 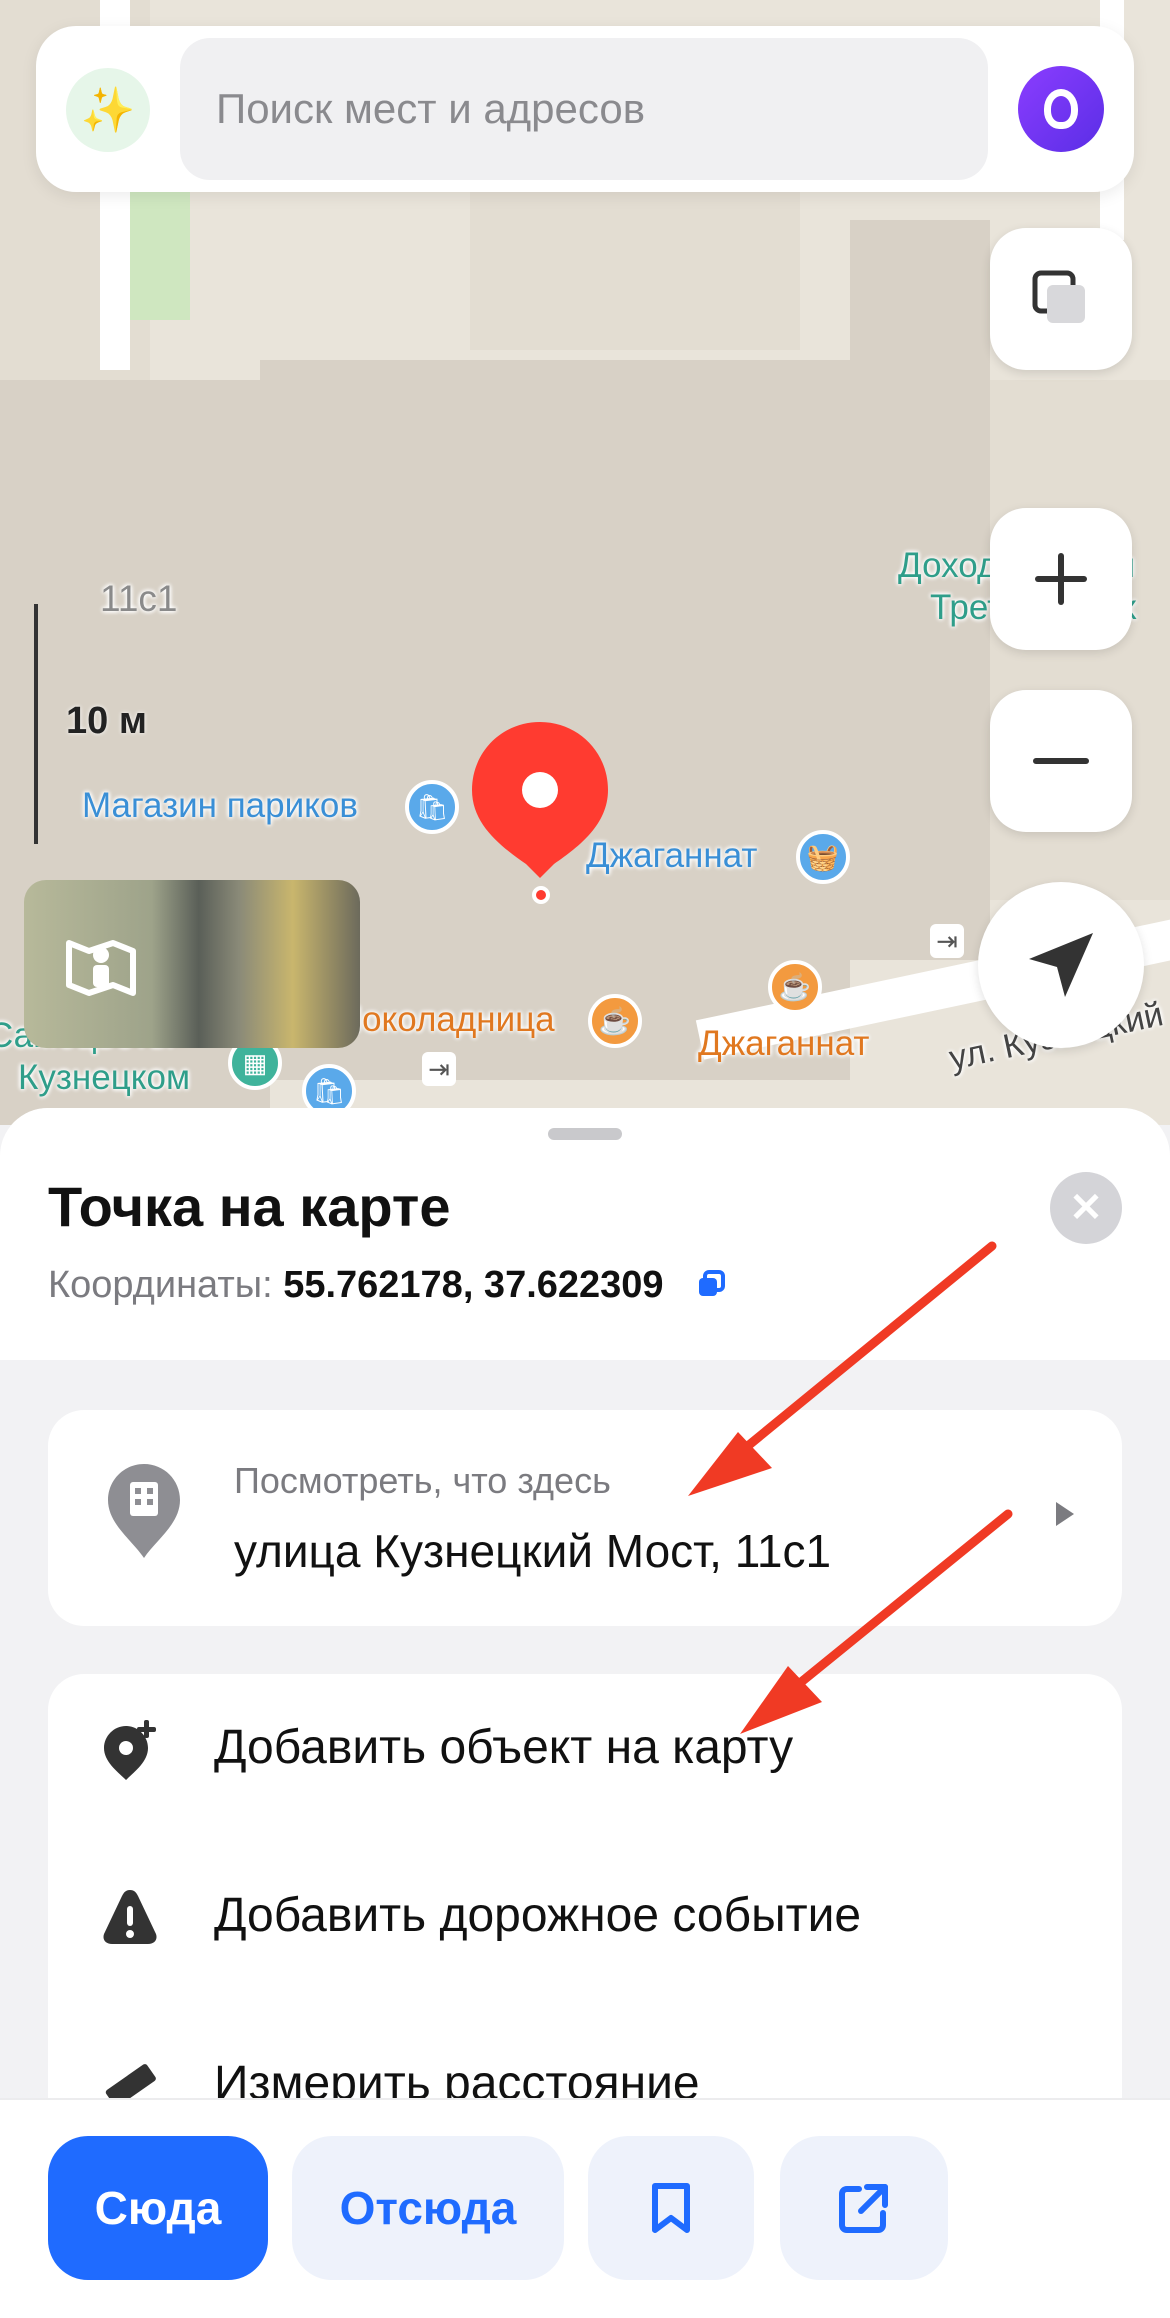 What do you see at coordinates (108, 110) in the screenshot?
I see `sparkles-icon: ✨` at bounding box center [108, 110].